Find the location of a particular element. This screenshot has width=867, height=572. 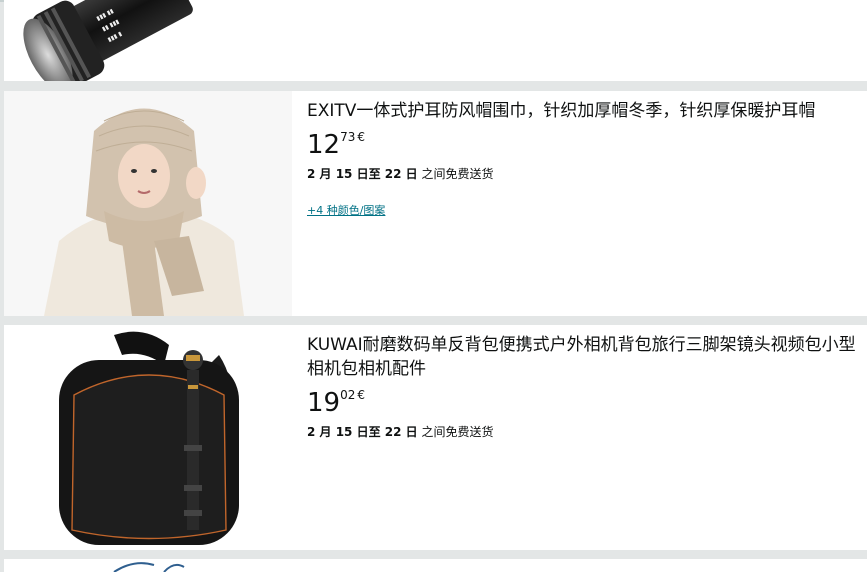

price-fraction: 73 is located at coordinates (348, 137).